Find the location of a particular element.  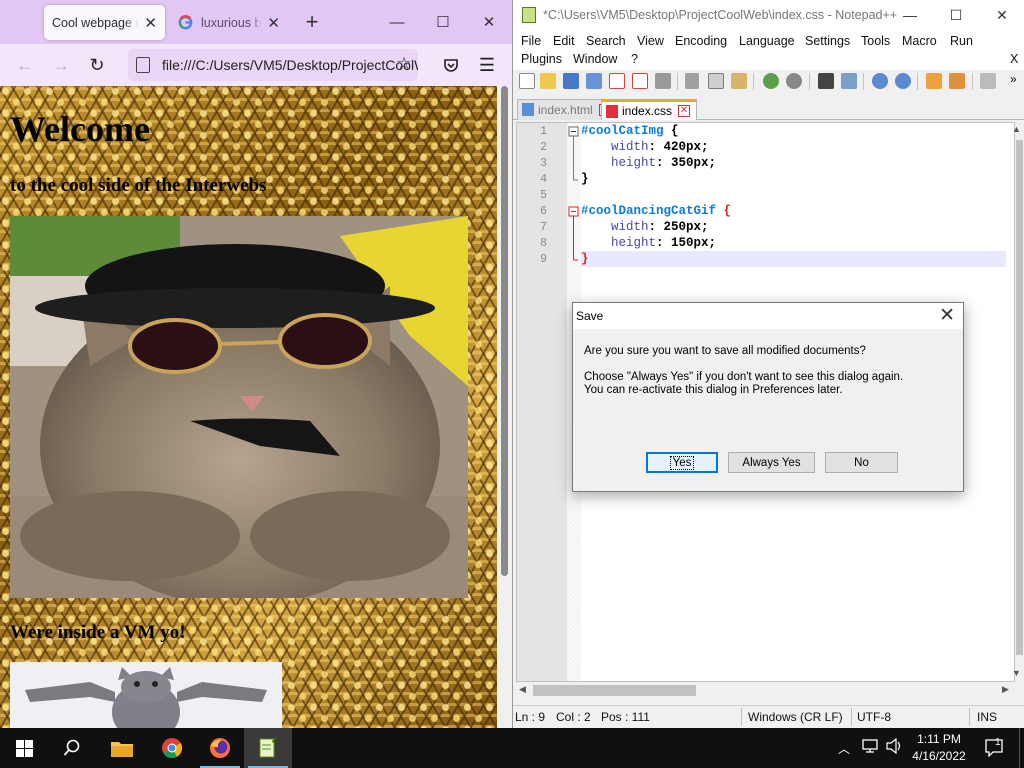

notepadpp-taskbar-icon is located at coordinates (268, 748).